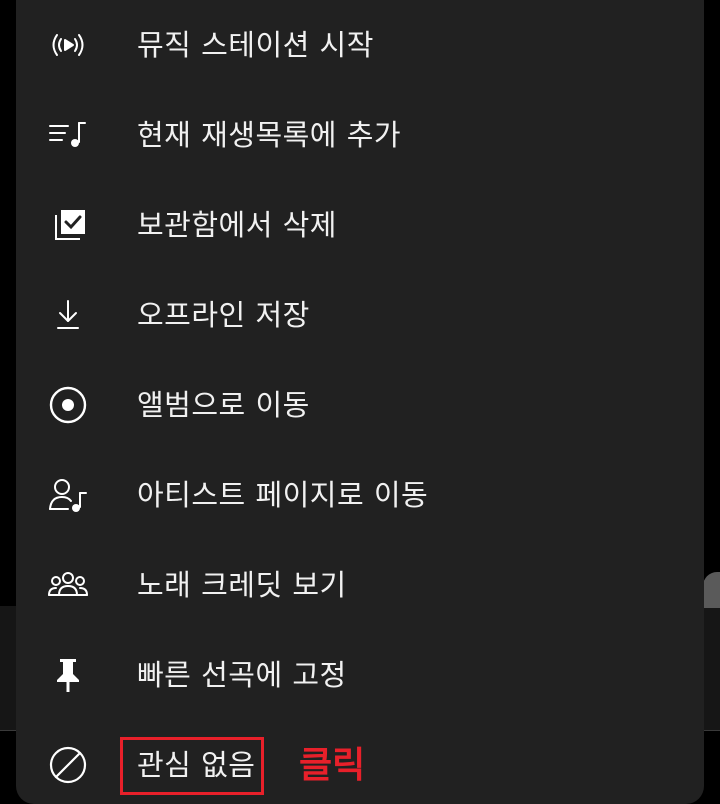 Image resolution: width=720 pixels, height=804 pixels. I want to click on artist-music-icon, so click(68, 495).